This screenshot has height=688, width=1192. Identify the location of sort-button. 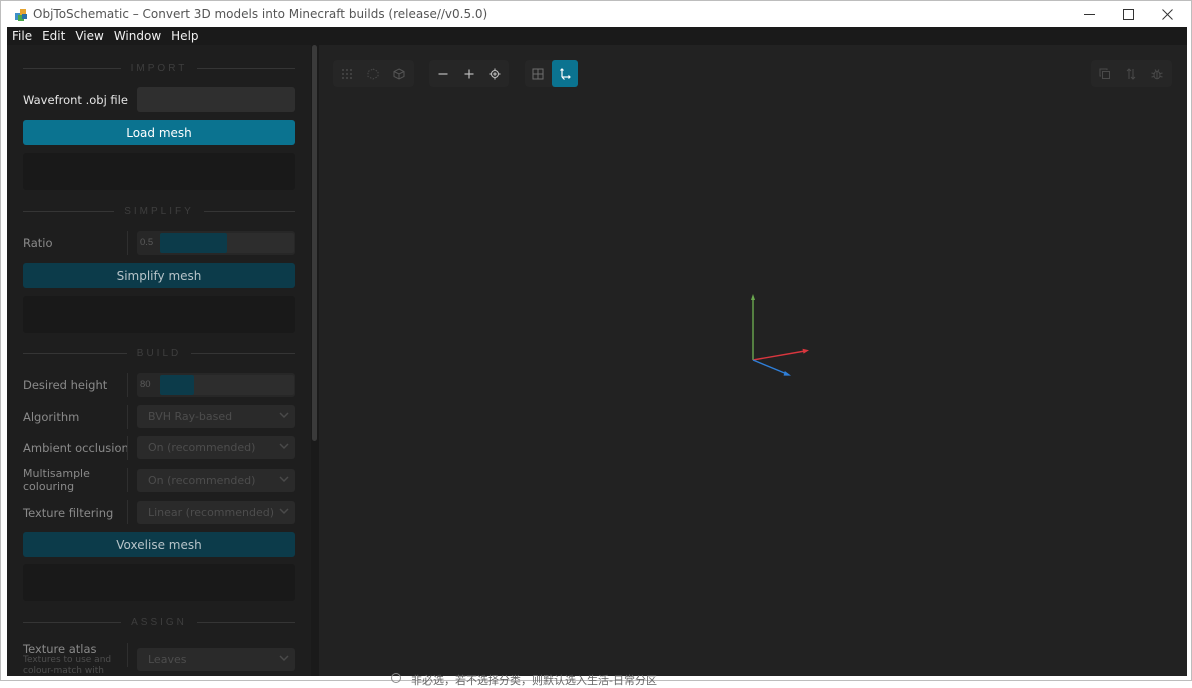
(1131, 73).